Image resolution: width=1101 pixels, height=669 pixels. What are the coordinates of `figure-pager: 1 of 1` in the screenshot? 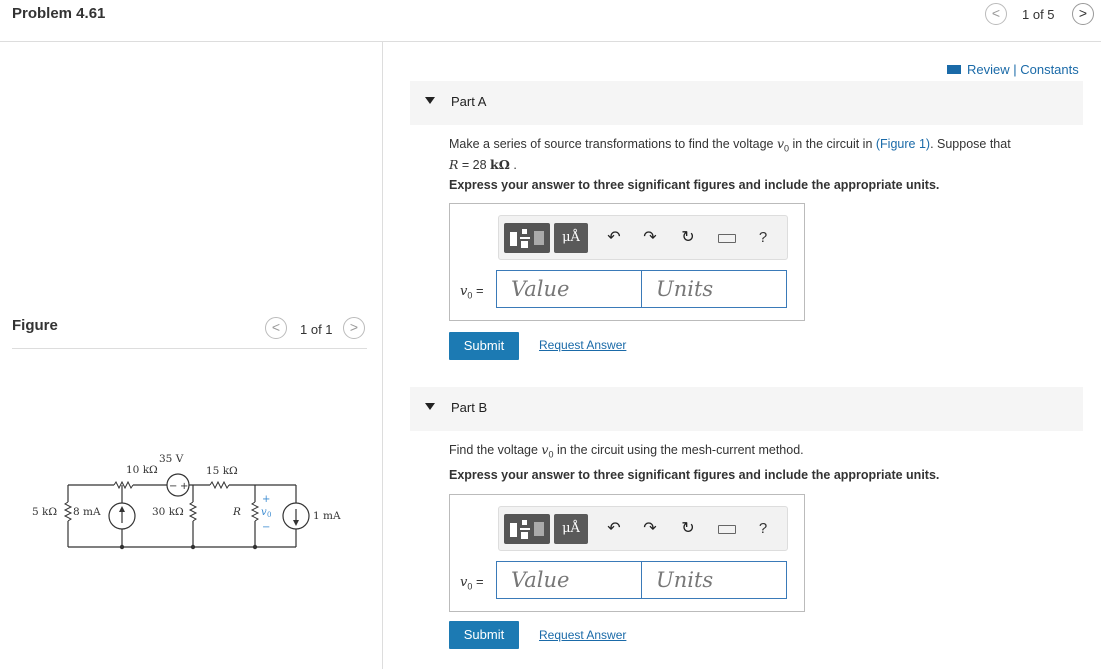 It's located at (316, 329).